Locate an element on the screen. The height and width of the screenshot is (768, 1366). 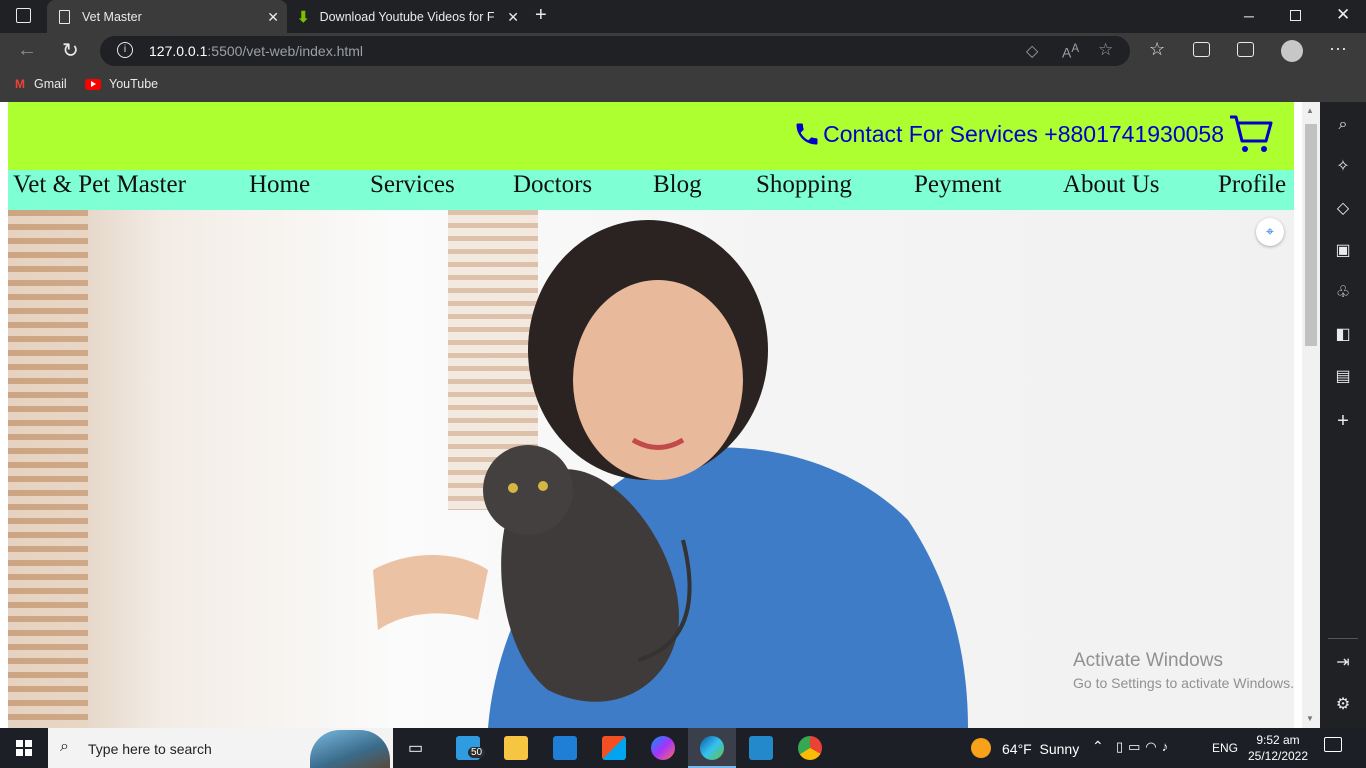
bookmark-label: YouTube is located at coordinates (134, 84).